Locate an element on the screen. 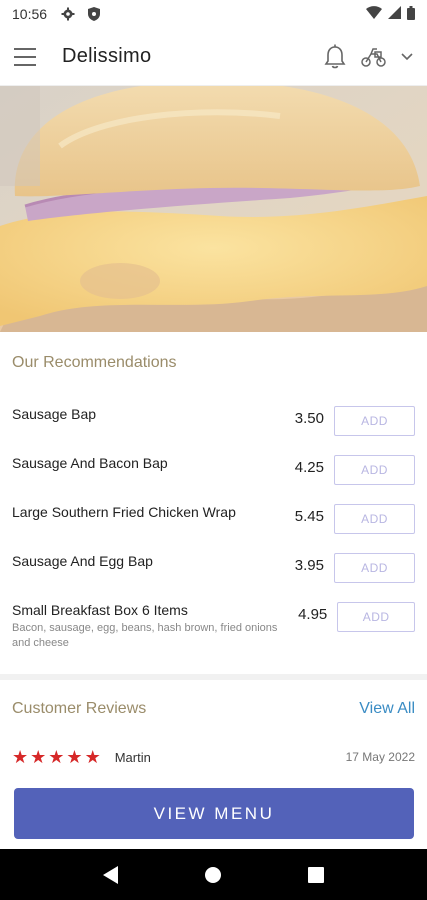 The width and height of the screenshot is (427, 900). status-time: 10:56 is located at coordinates (30, 14).